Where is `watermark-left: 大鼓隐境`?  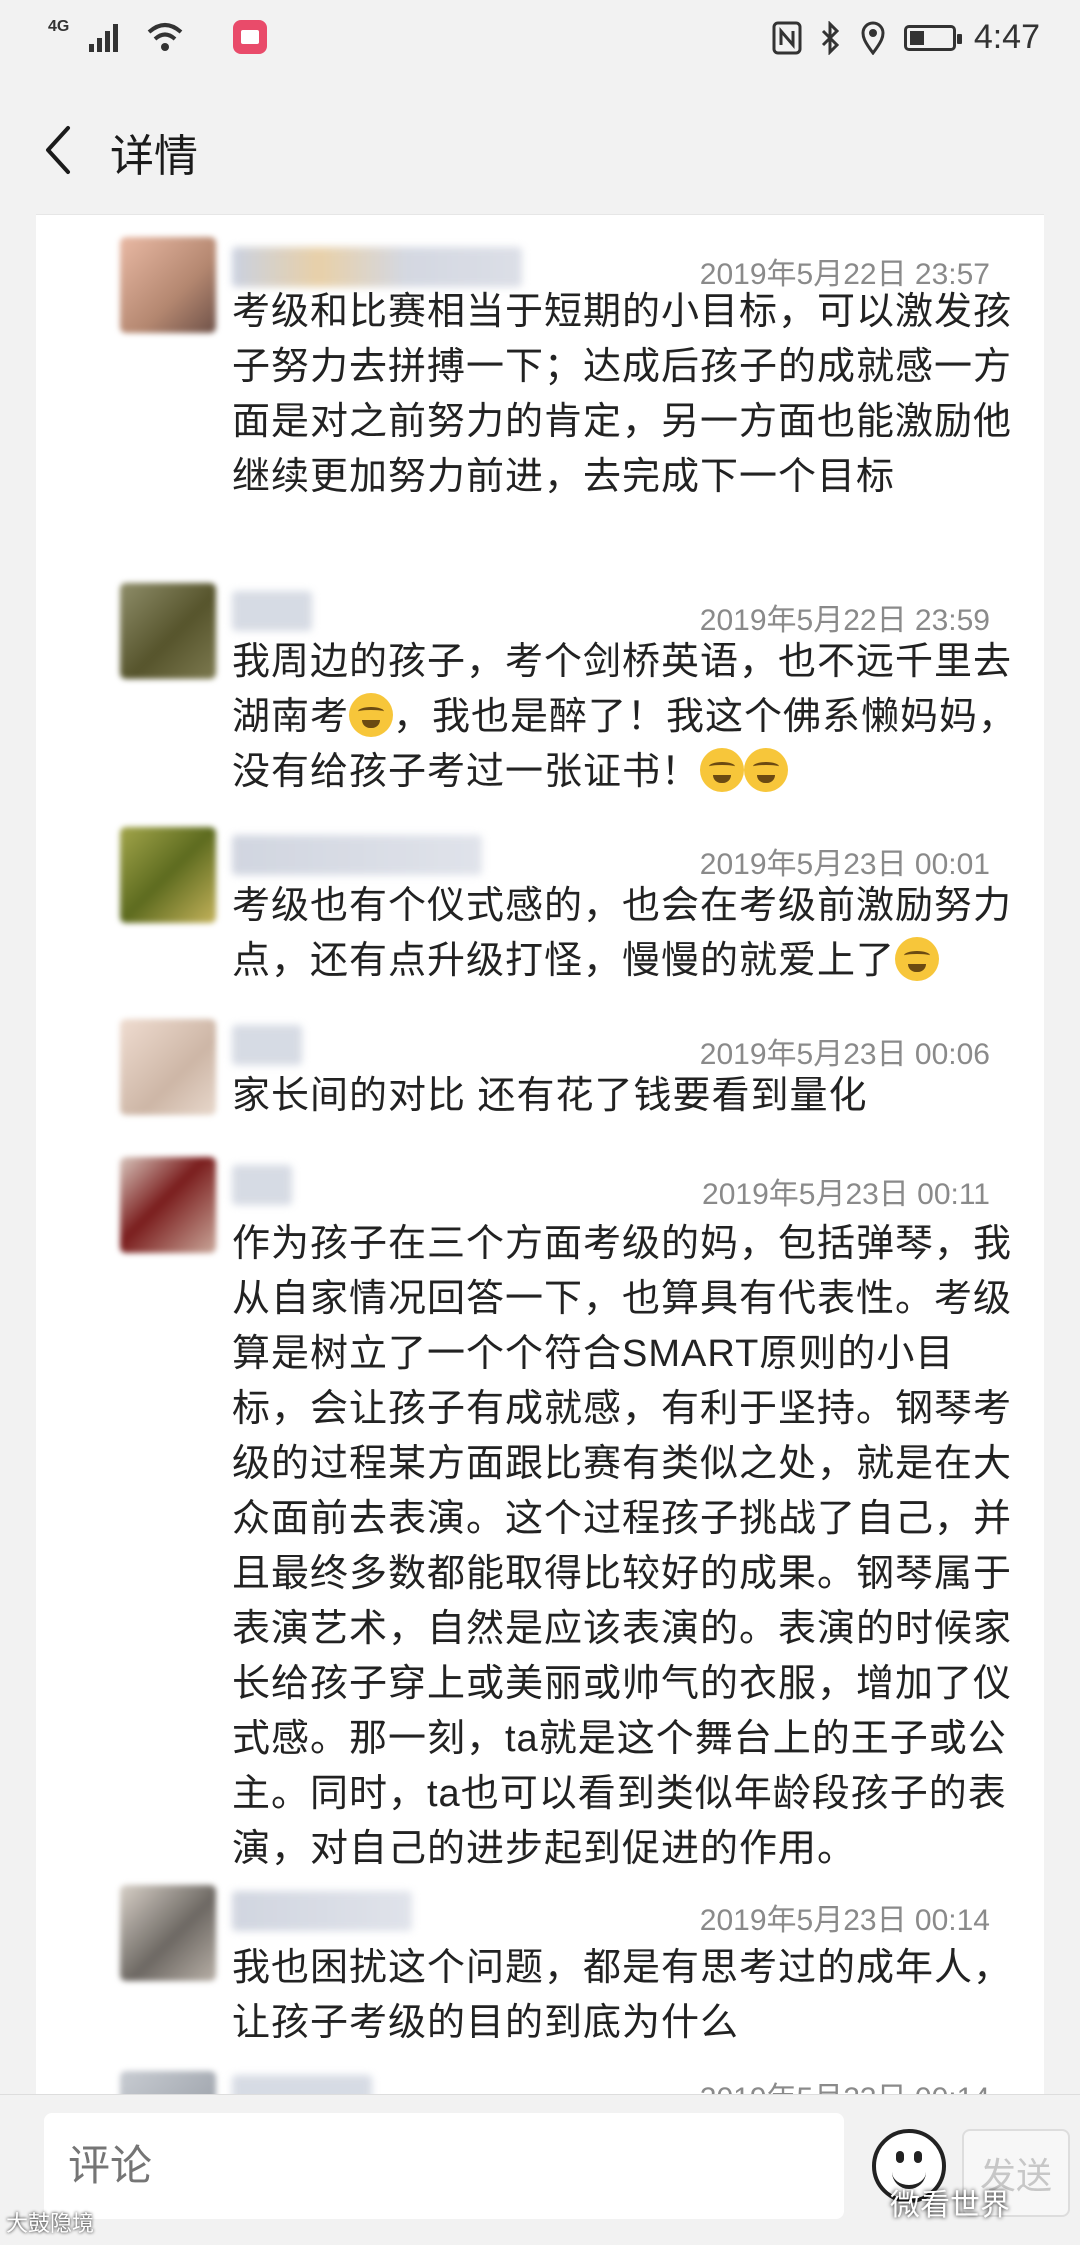 watermark-left: 大鼓隐境 is located at coordinates (50, 2223).